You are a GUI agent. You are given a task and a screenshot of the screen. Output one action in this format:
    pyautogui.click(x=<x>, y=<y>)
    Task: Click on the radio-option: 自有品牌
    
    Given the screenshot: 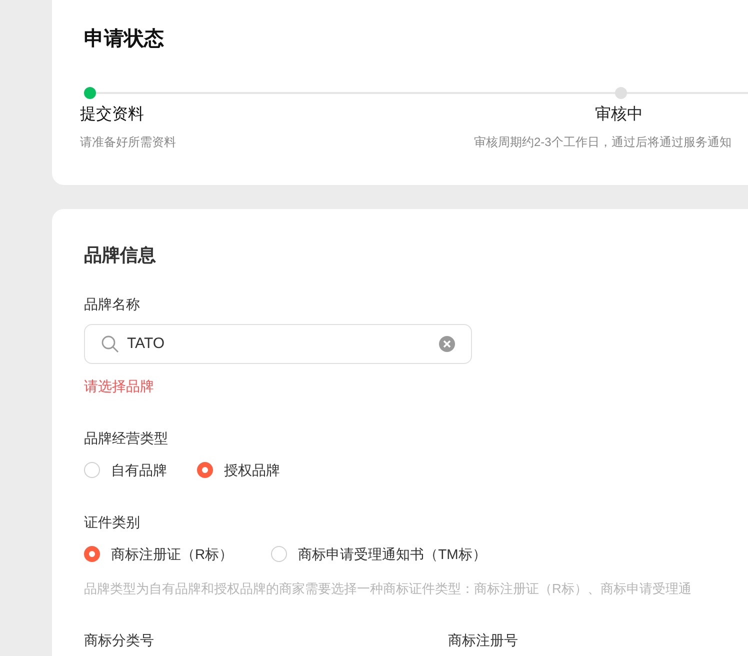 What is the action you would take?
    pyautogui.click(x=125, y=470)
    